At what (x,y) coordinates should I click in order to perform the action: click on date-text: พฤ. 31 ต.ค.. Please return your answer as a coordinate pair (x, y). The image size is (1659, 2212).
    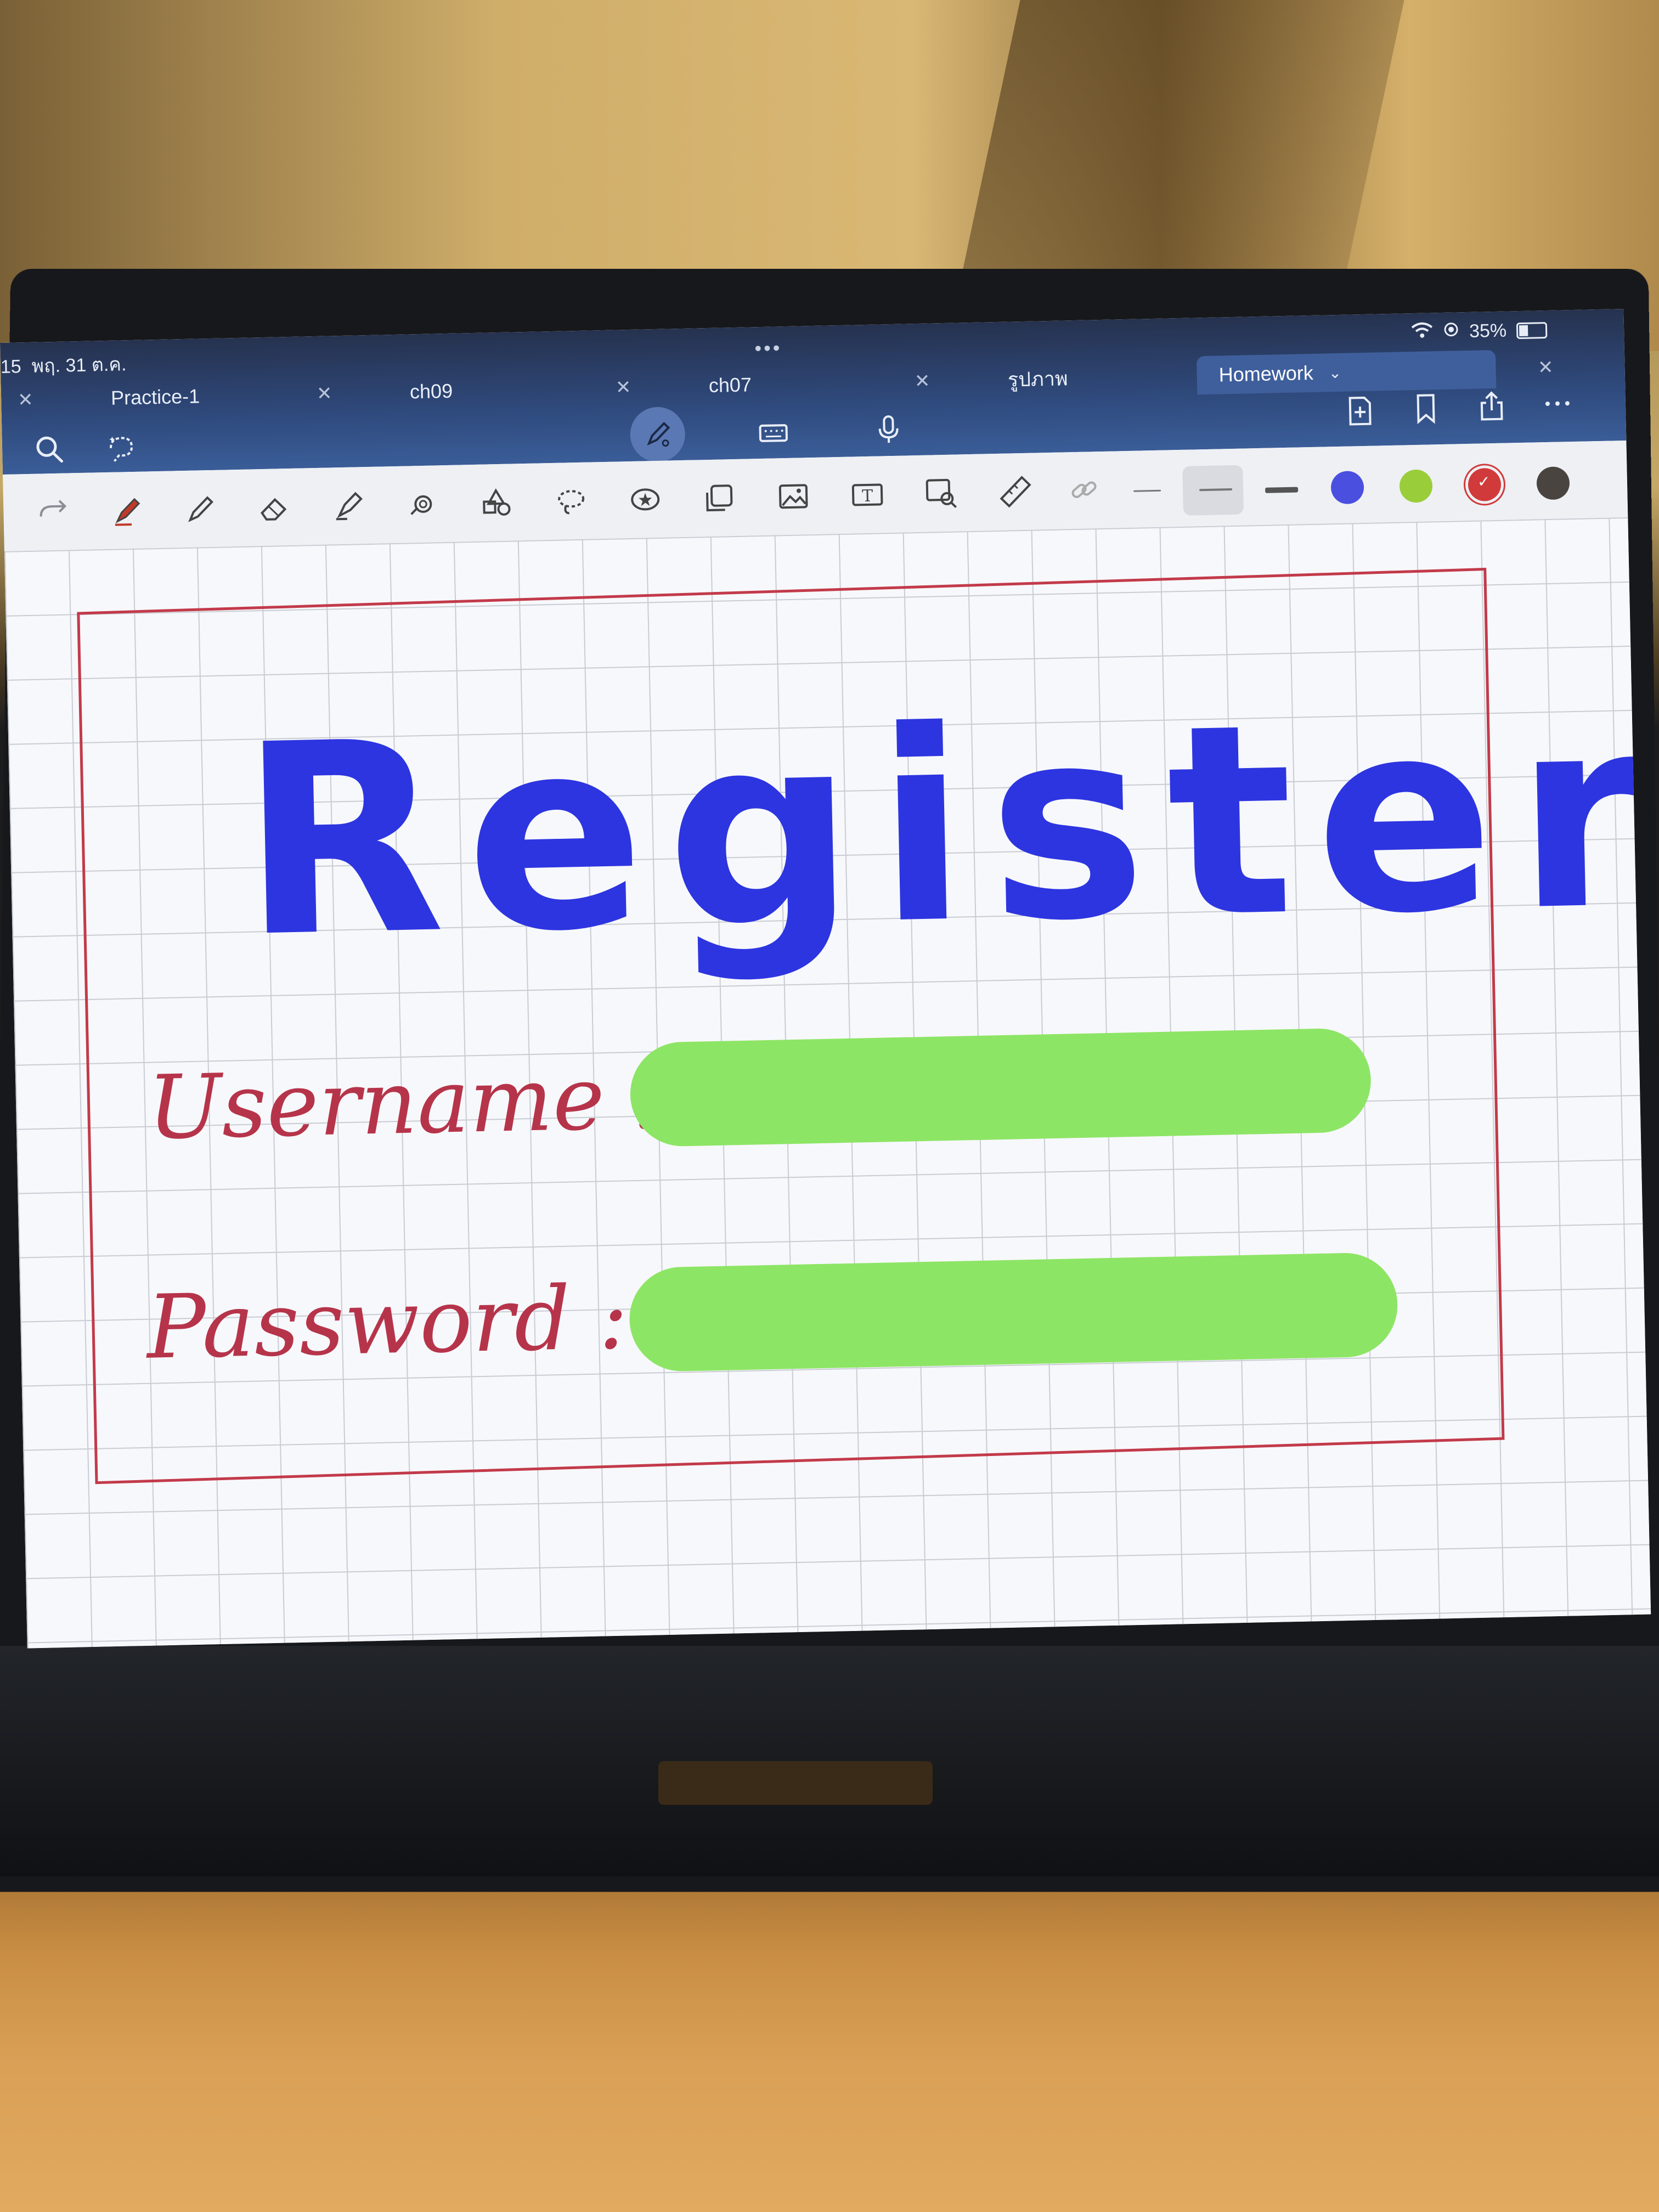
    Looking at the image, I should click on (79, 365).